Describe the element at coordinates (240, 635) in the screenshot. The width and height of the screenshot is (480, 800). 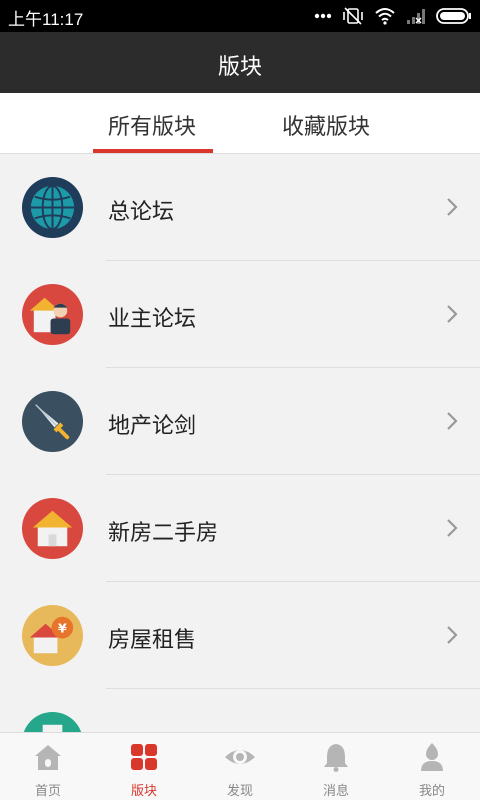
I see `forum-item-rent-sale: ¥ 房屋租售` at that location.